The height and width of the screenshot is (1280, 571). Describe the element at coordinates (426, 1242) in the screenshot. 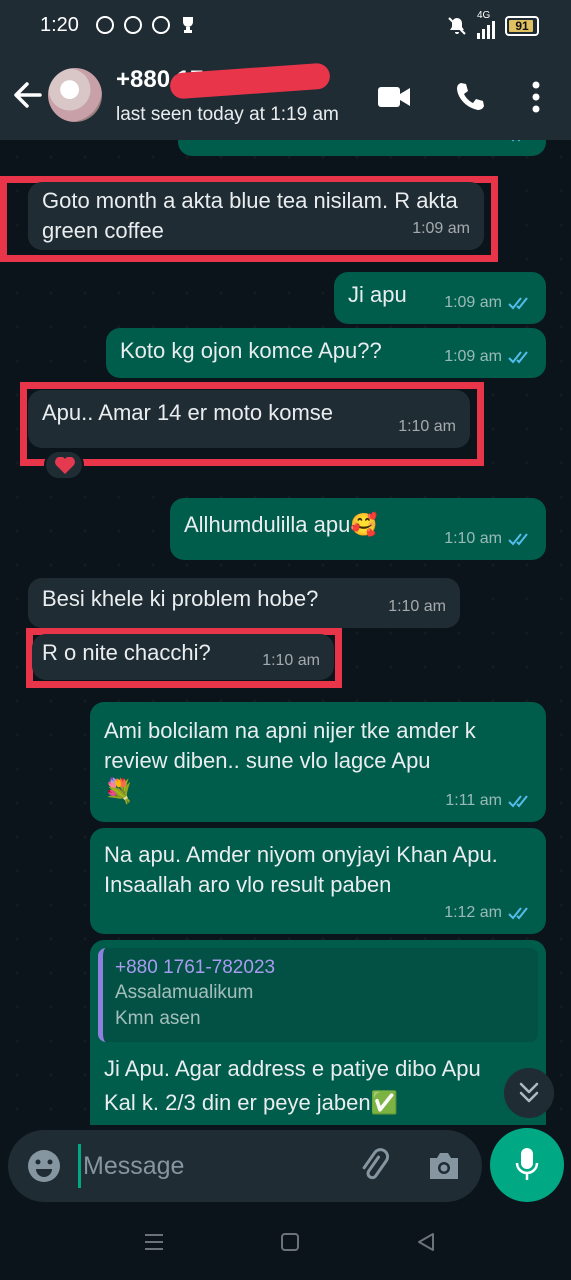

I see `back-nav-icon` at that location.